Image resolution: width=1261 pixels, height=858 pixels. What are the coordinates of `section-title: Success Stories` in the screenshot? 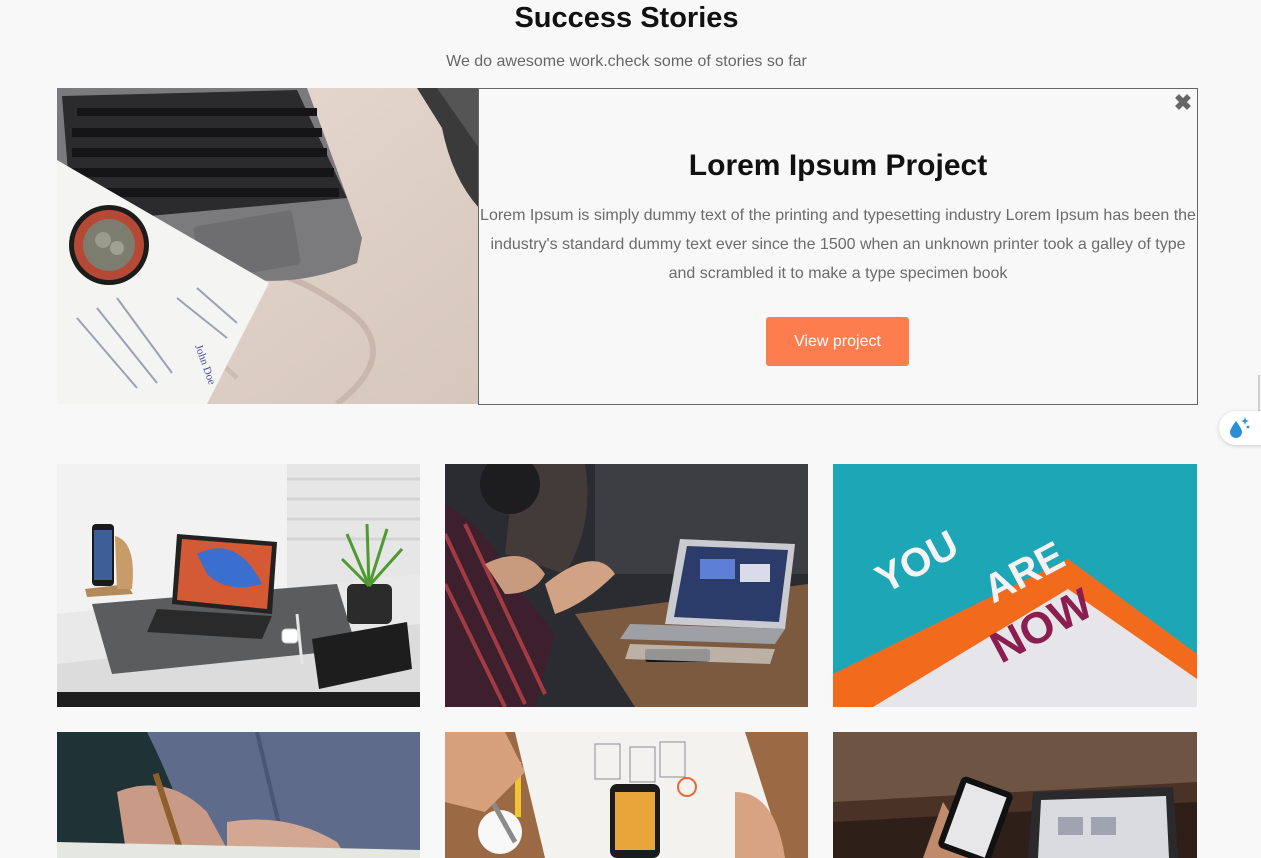 It's located at (626, 18).